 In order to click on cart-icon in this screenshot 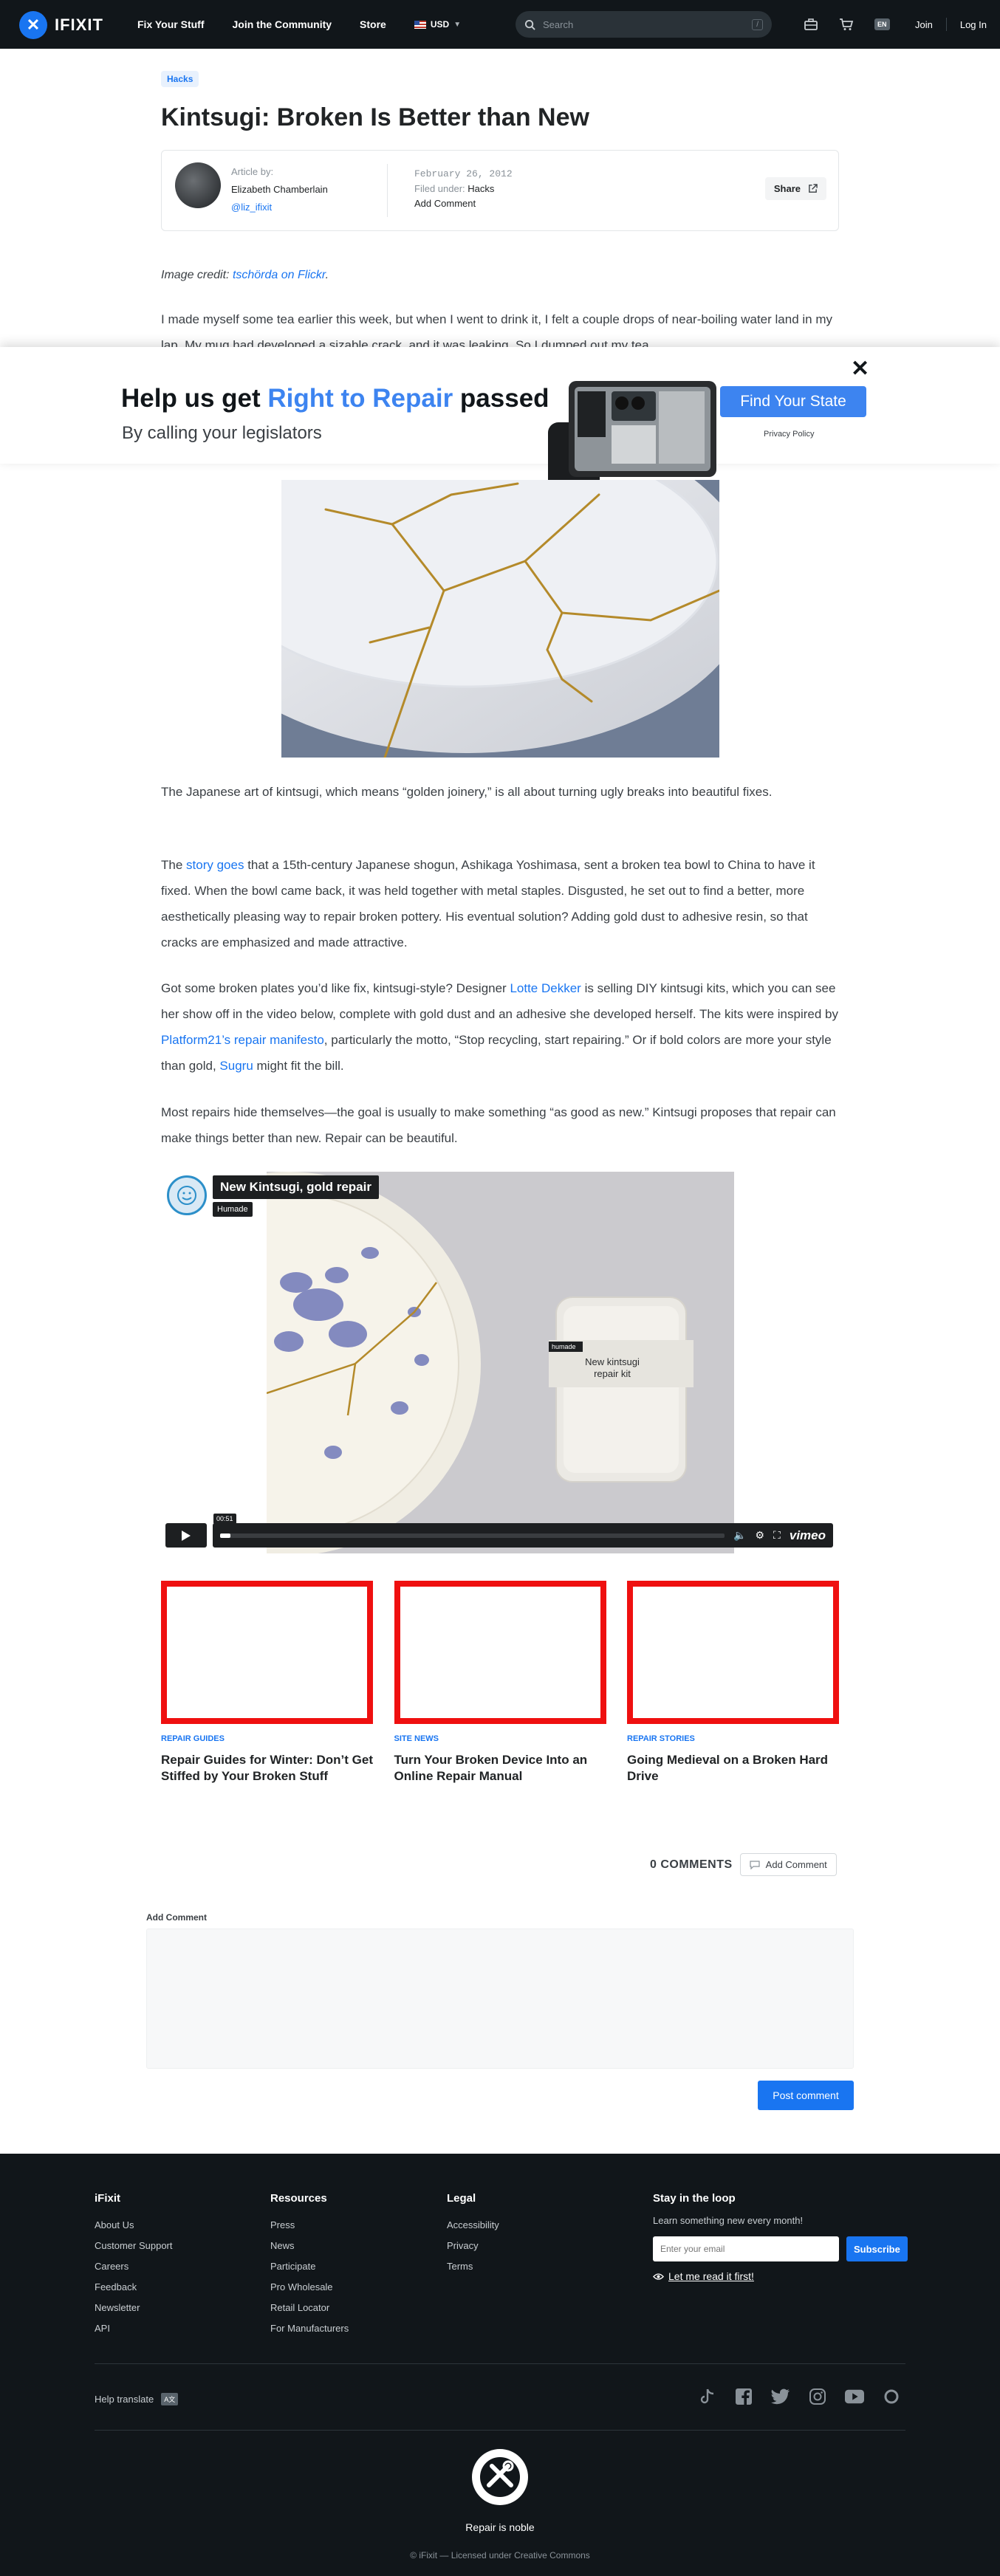, I will do `click(847, 24)`.